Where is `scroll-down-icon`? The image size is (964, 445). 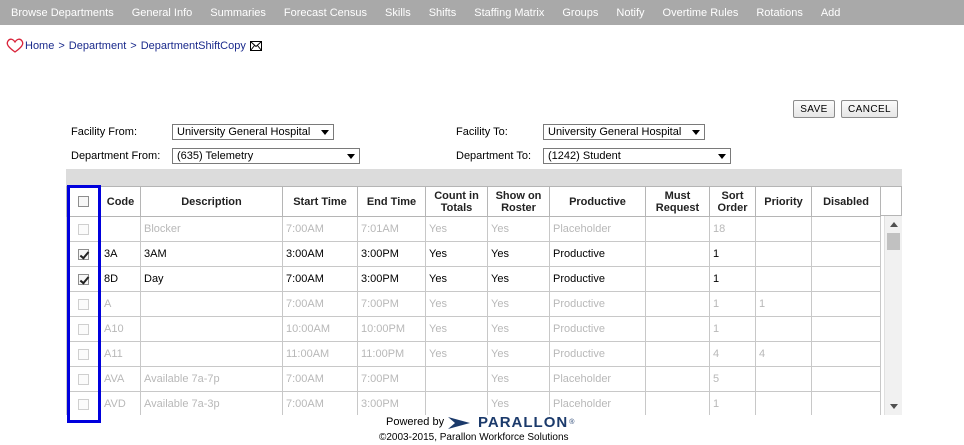 scroll-down-icon is located at coordinates (894, 406).